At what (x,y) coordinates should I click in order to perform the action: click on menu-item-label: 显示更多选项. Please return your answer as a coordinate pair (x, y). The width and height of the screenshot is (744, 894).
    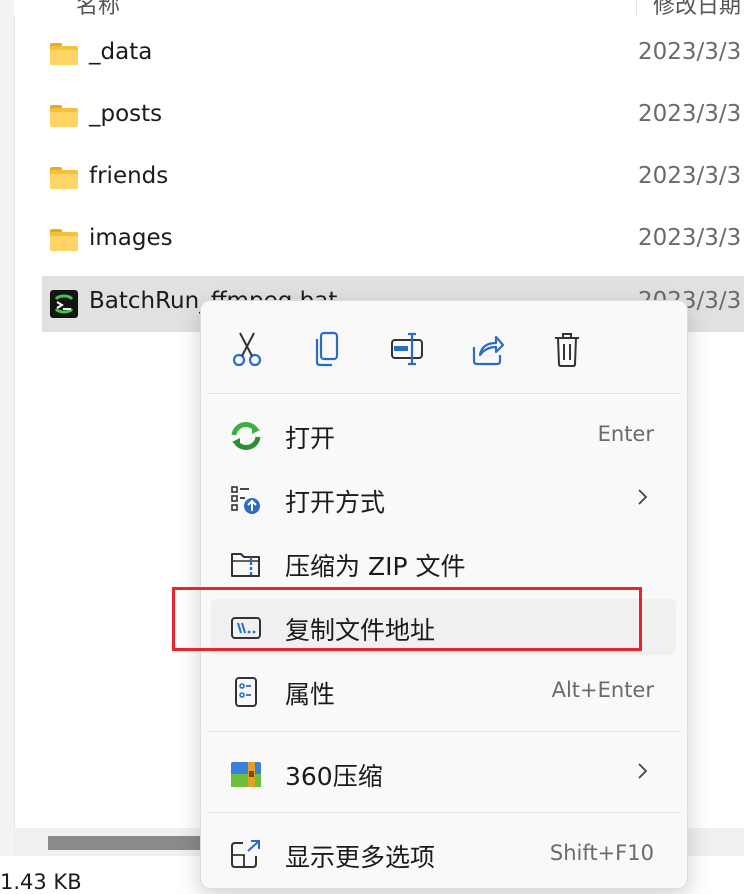
    Looking at the image, I should click on (360, 857).